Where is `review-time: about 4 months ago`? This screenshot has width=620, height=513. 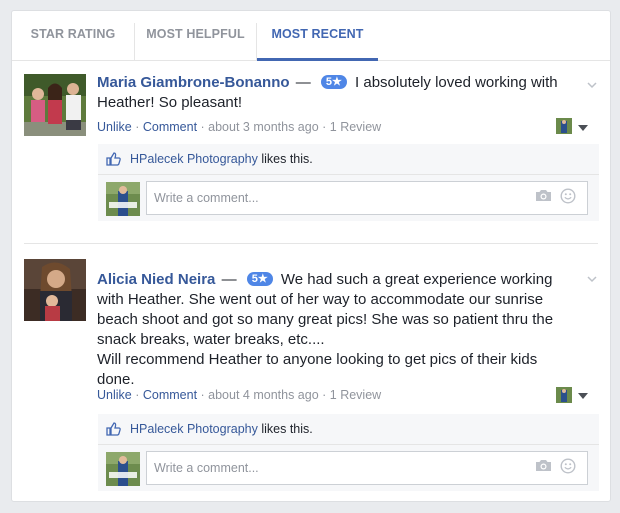 review-time: about 4 months ago is located at coordinates (263, 395).